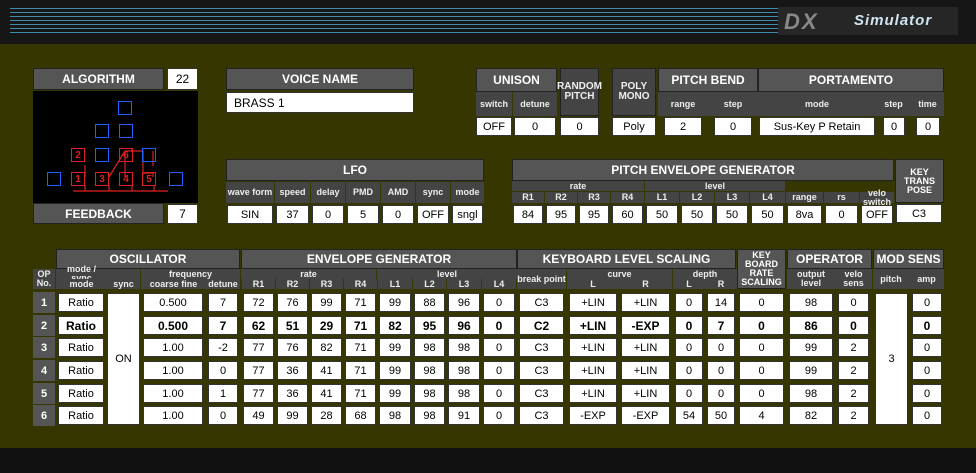  Describe the element at coordinates (360, 415) in the screenshot. I see `op6-eg-3: 68` at that location.